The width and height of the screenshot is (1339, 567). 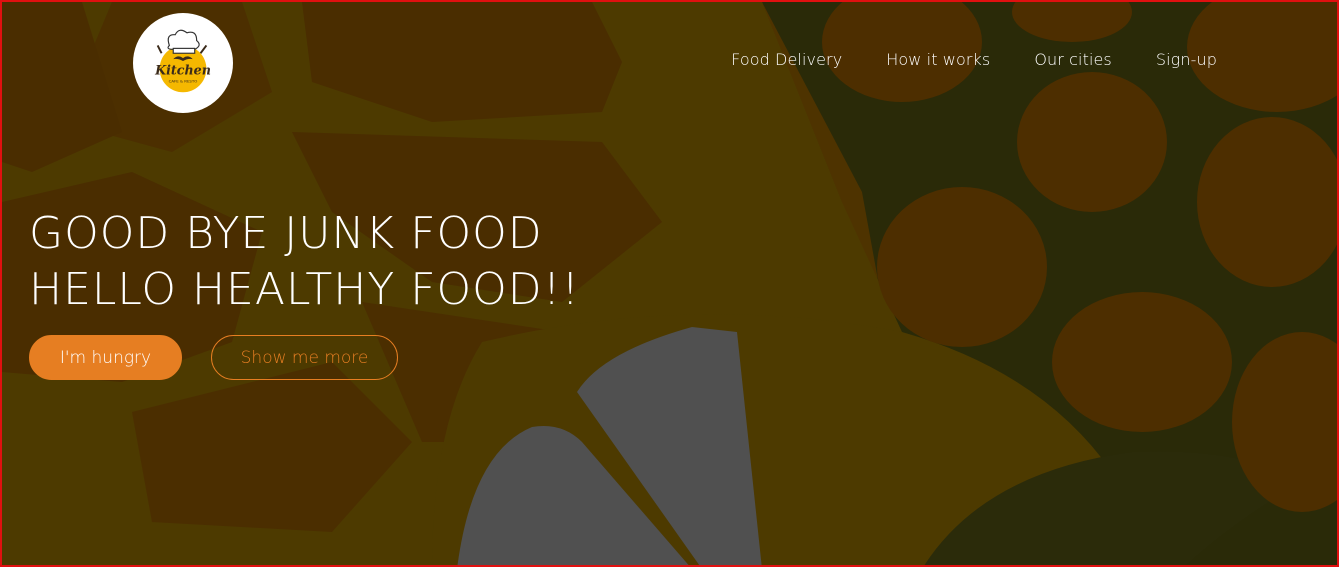 I want to click on nav-item-how-it-works: How it works, so click(x=938, y=60).